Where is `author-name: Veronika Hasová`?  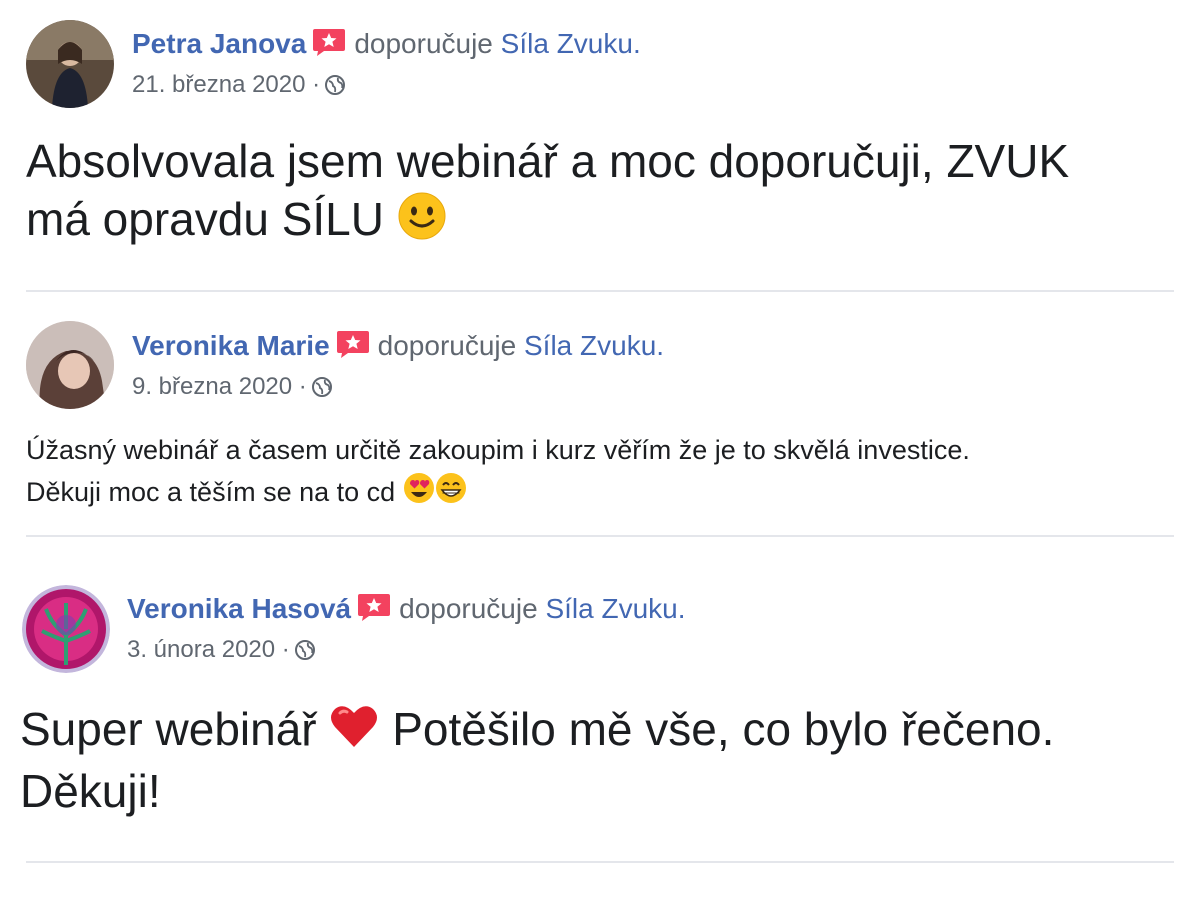 author-name: Veronika Hasová is located at coordinates (239, 608).